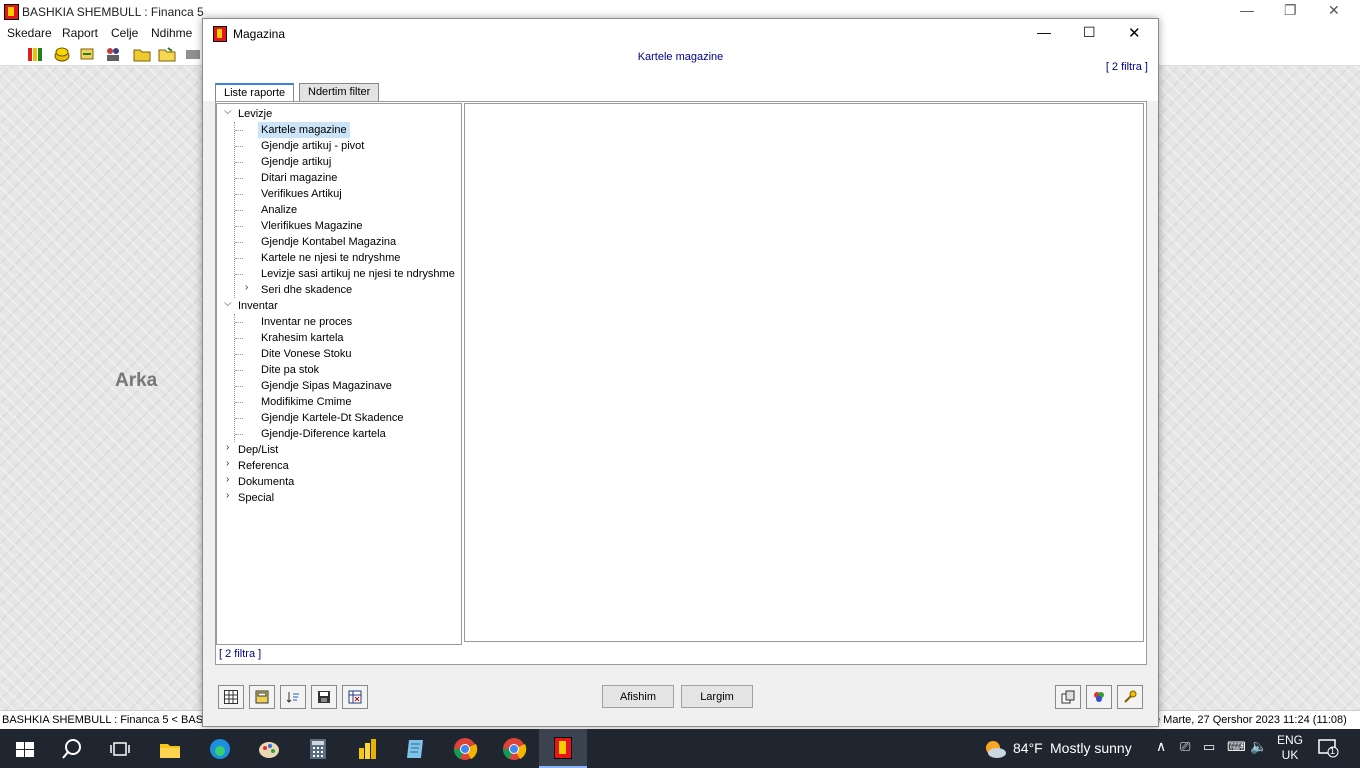 The image size is (1360, 768). Describe the element at coordinates (302, 338) in the screenshot. I see `tree-item-krahesim-kartela: Krahesim kartela` at that location.